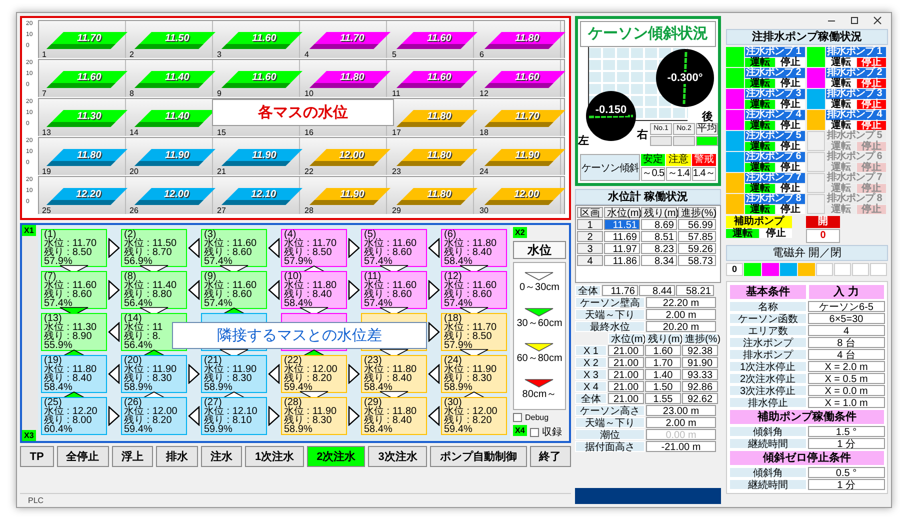 Image resolution: width=900 pixels, height=520 pixels. Describe the element at coordinates (550, 456) in the screenshot. I see `command-button: 終了` at that location.